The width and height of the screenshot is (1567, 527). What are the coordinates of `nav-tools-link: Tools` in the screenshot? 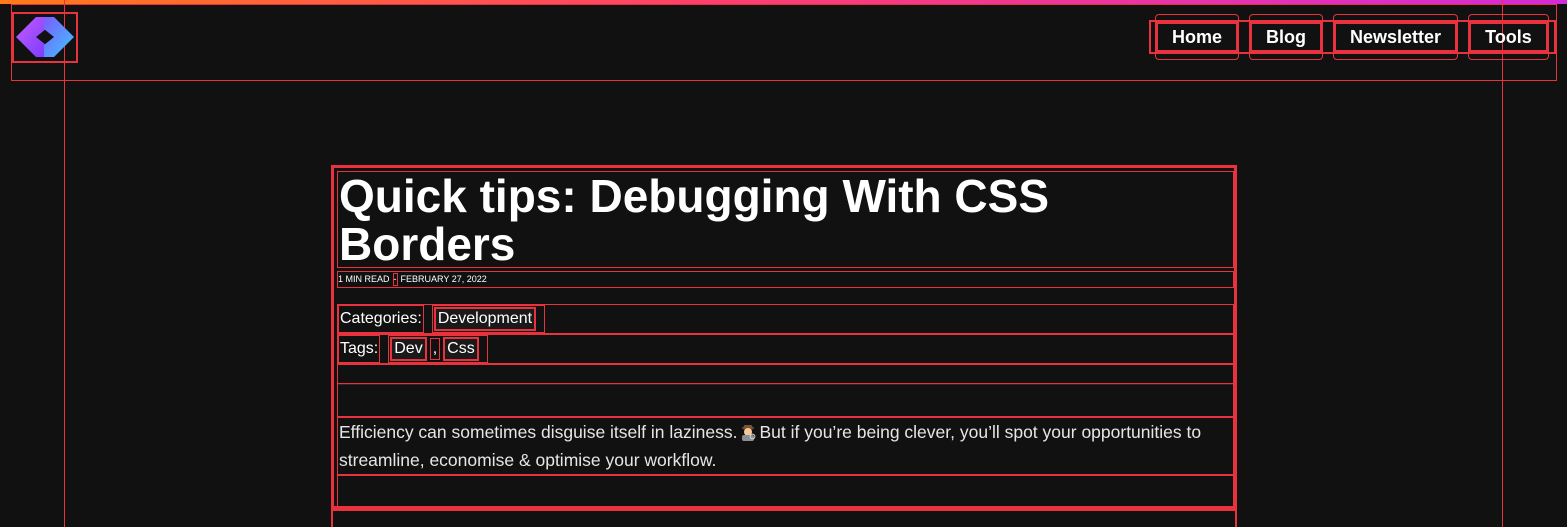 It's located at (1508, 37).